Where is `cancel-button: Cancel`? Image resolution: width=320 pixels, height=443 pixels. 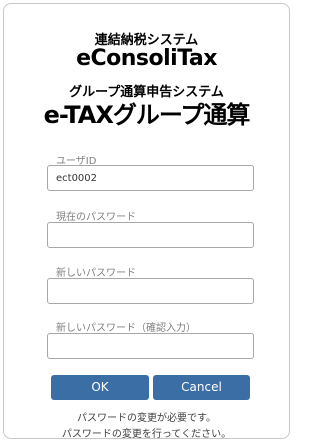 cancel-button: Cancel is located at coordinates (201, 387).